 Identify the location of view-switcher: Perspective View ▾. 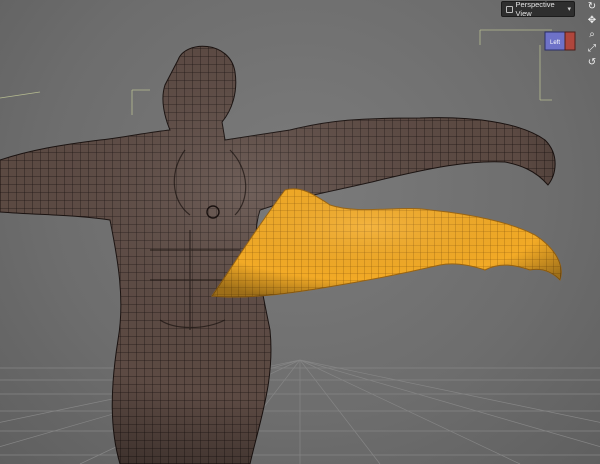
(538, 9).